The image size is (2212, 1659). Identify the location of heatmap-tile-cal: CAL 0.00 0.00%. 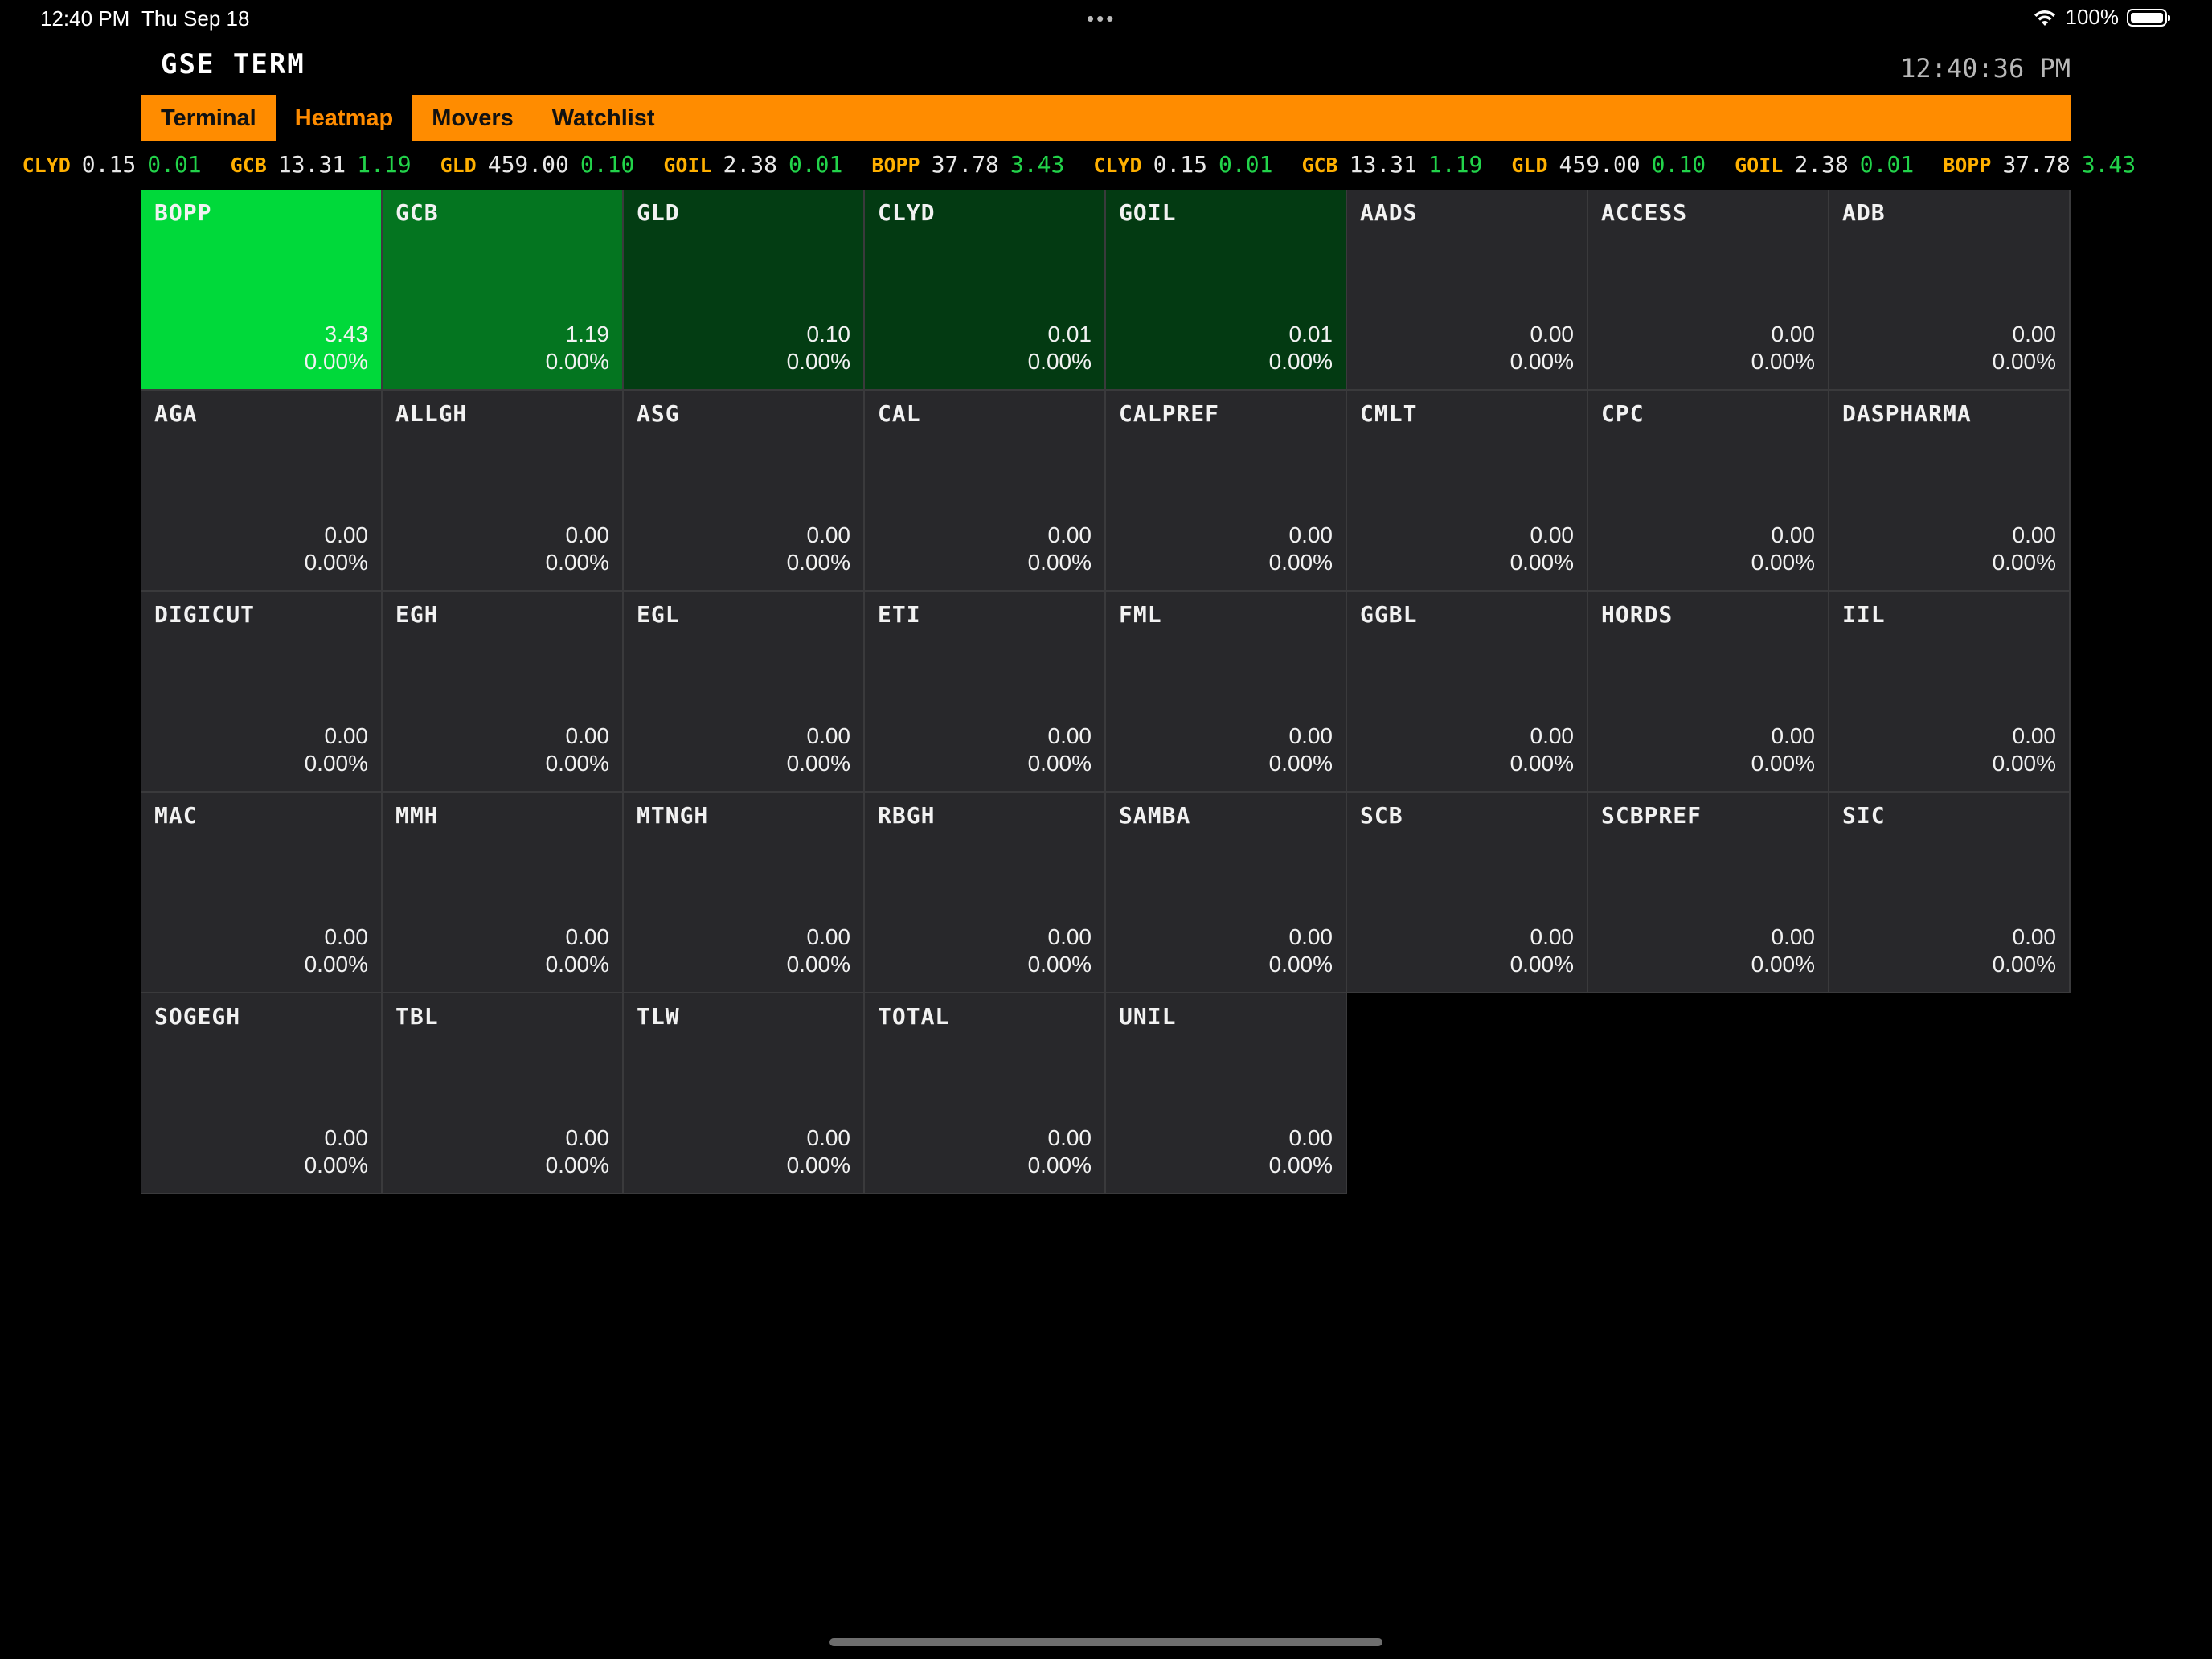
(985, 491).